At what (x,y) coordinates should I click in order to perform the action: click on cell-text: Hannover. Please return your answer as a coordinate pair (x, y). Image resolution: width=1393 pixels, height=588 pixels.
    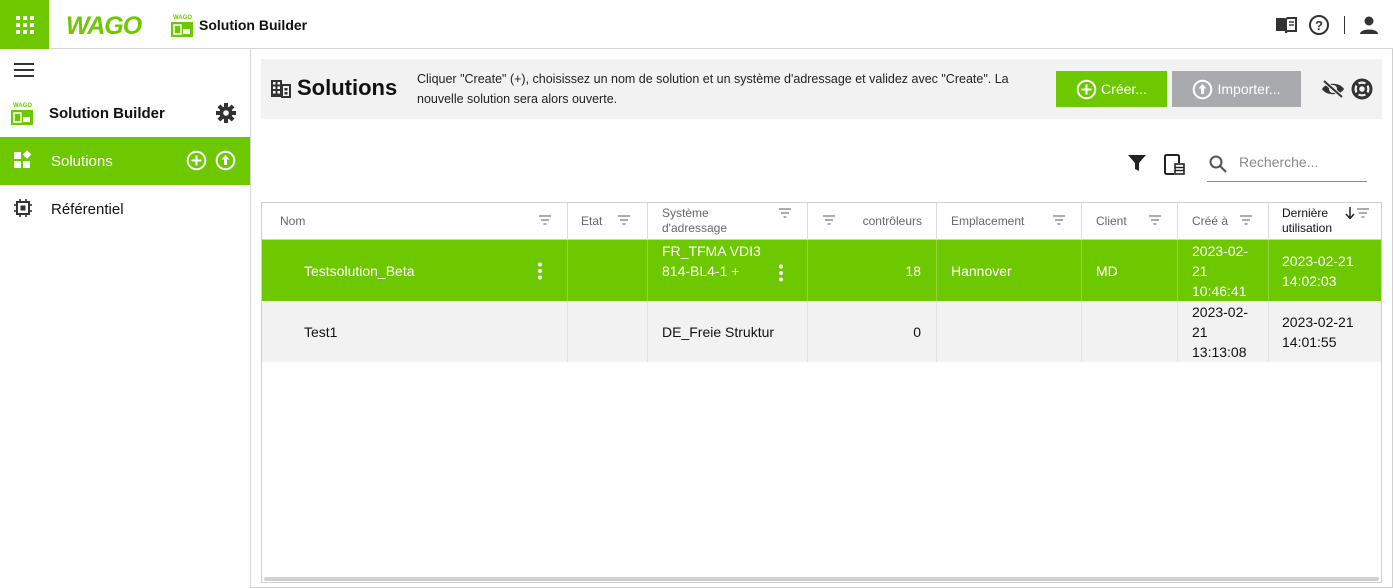
    Looking at the image, I should click on (981, 271).